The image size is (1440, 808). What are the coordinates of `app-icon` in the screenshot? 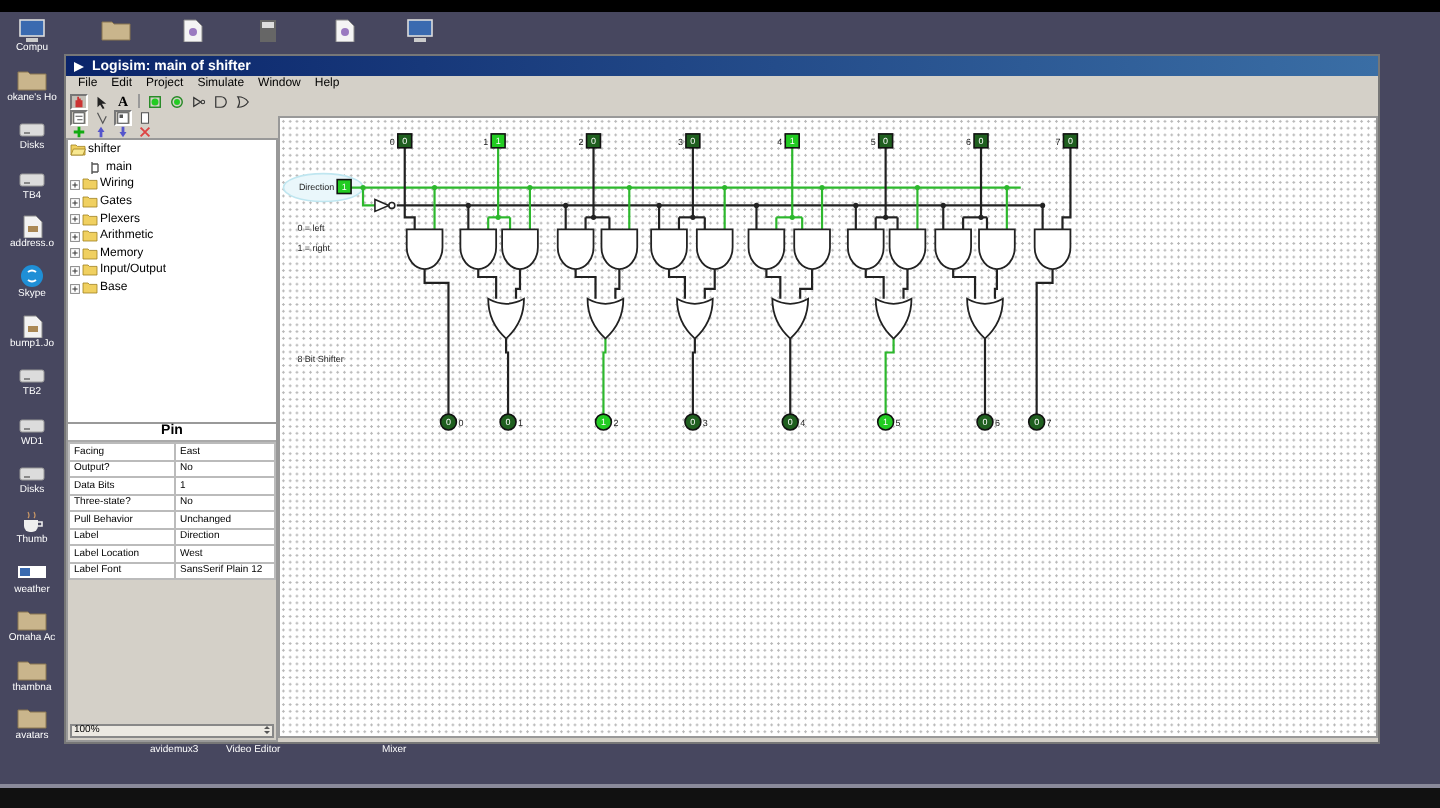 It's located at (79, 66).